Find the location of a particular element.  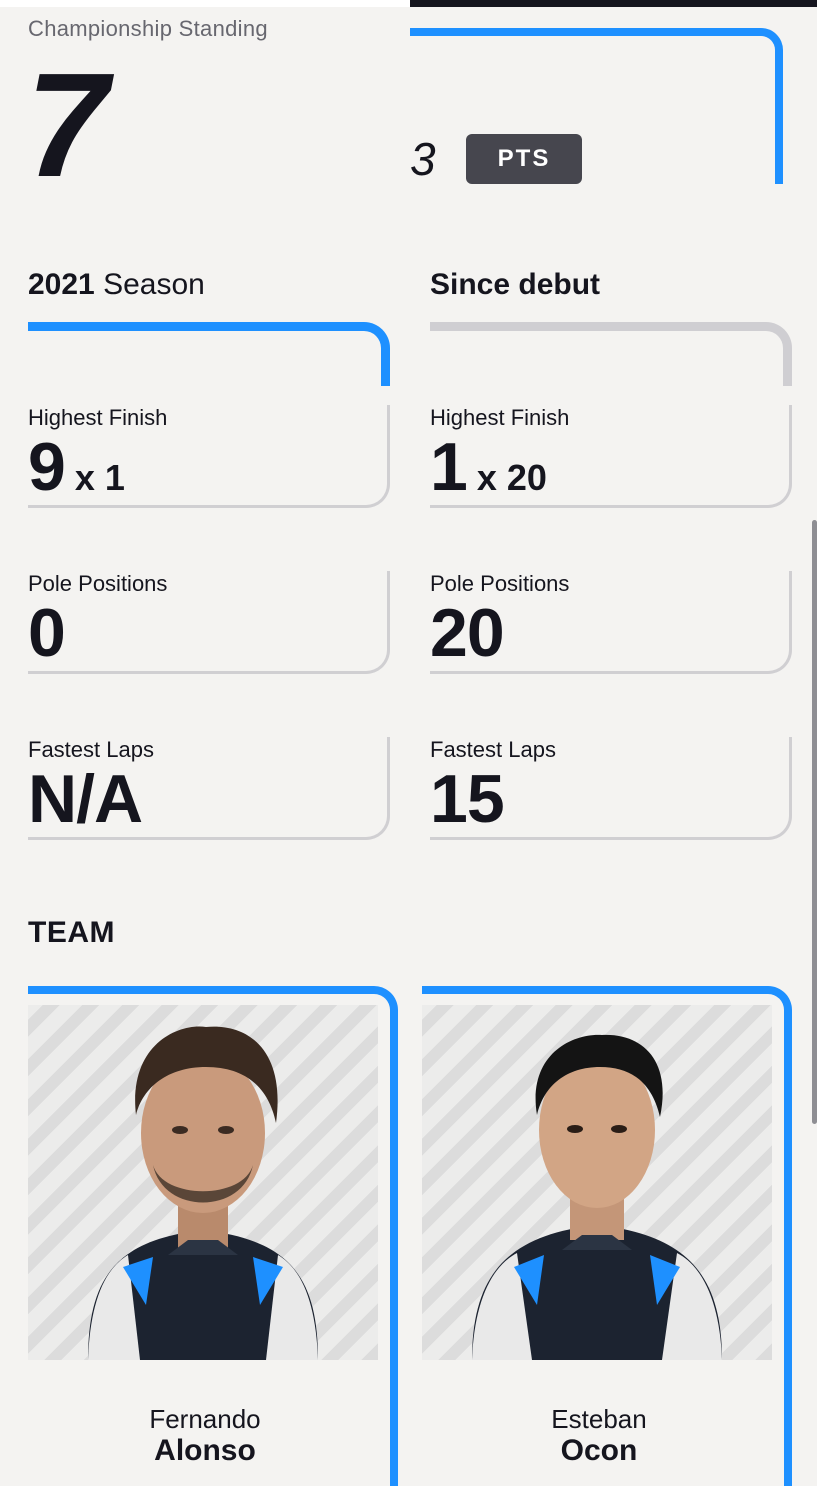

season-fastest-laps: Fastest Laps N/A is located at coordinates (209, 788).